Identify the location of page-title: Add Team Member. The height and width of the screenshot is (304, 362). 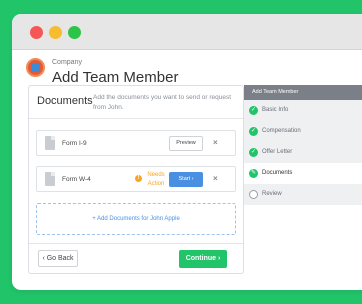
(115, 77).